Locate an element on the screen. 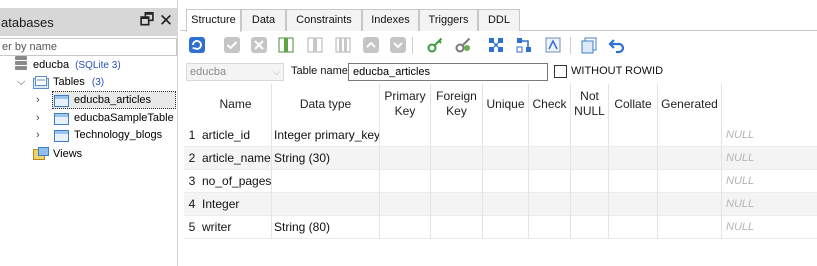  tree-item-database: educba (SQLite 3) is located at coordinates (77, 65).